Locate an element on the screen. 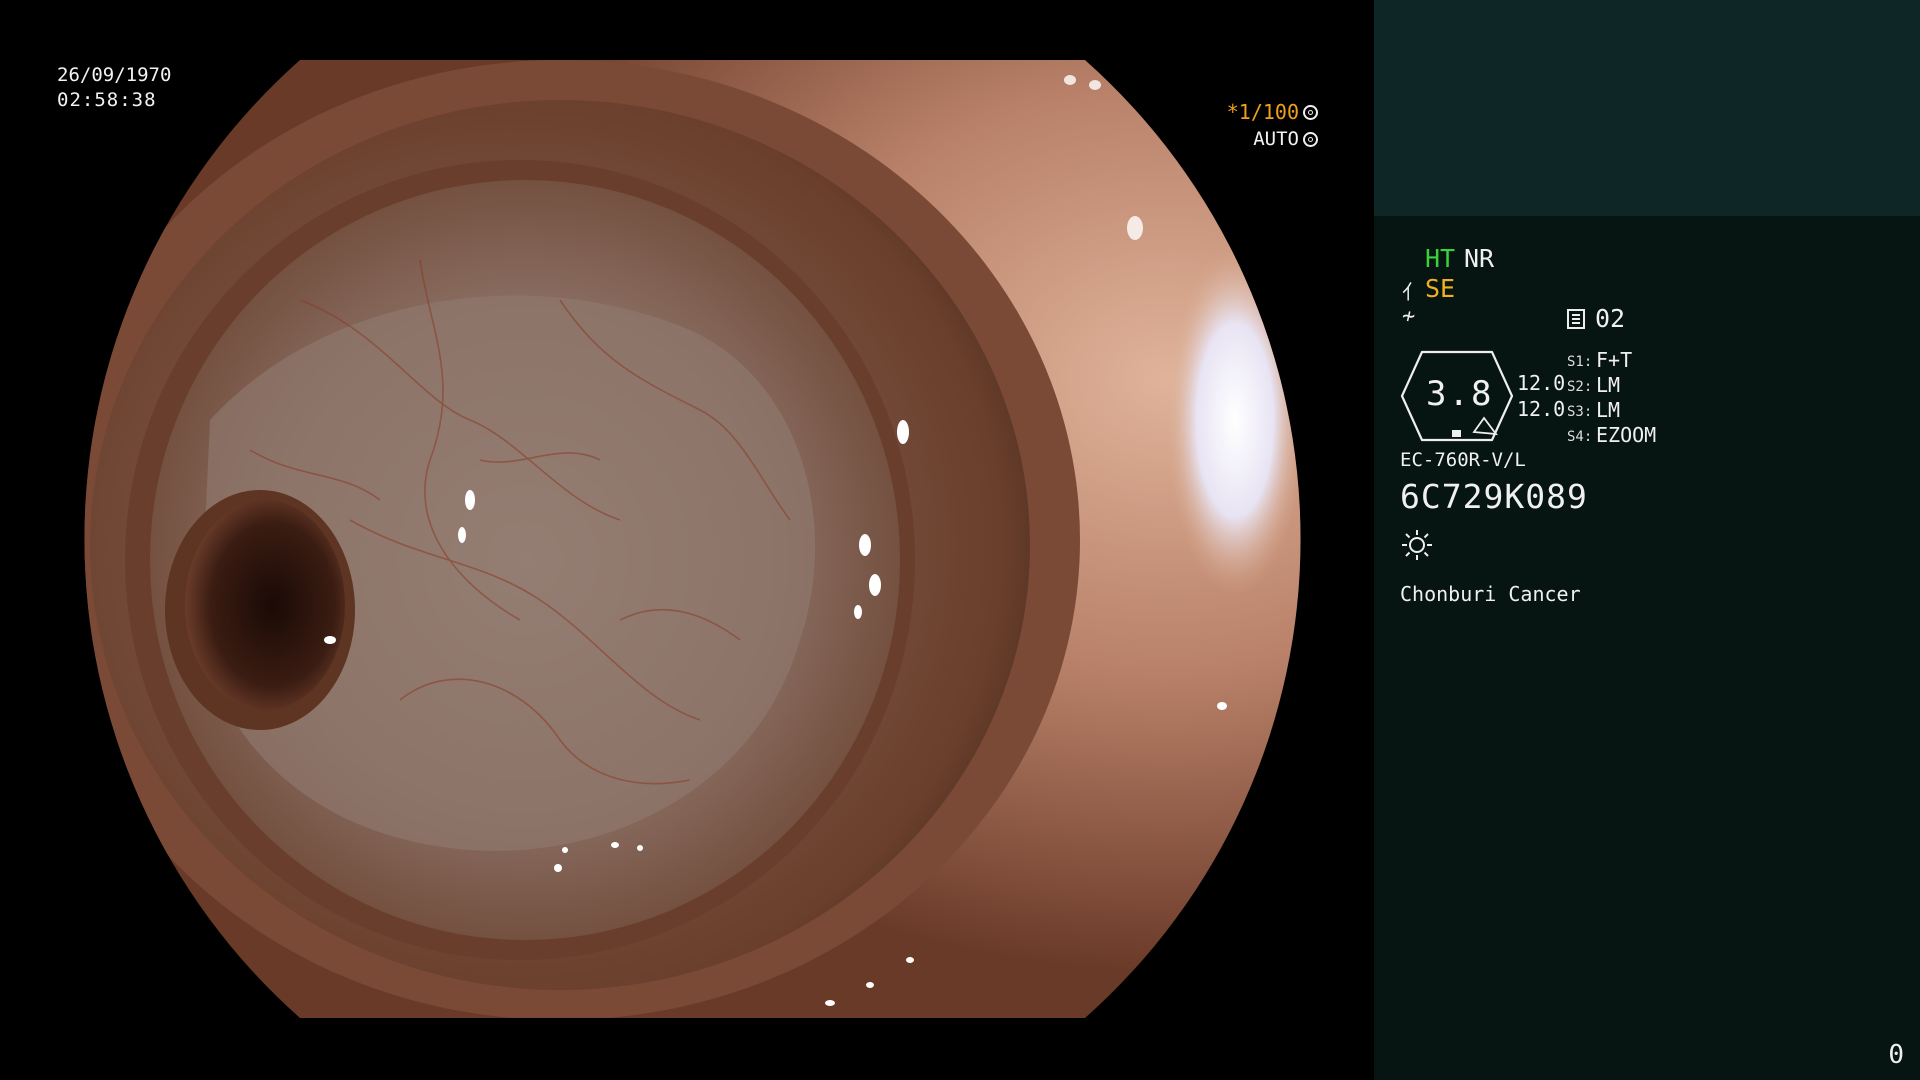 The image size is (1920, 1080). exam-date: 26/09/1970 is located at coordinates (114, 75).